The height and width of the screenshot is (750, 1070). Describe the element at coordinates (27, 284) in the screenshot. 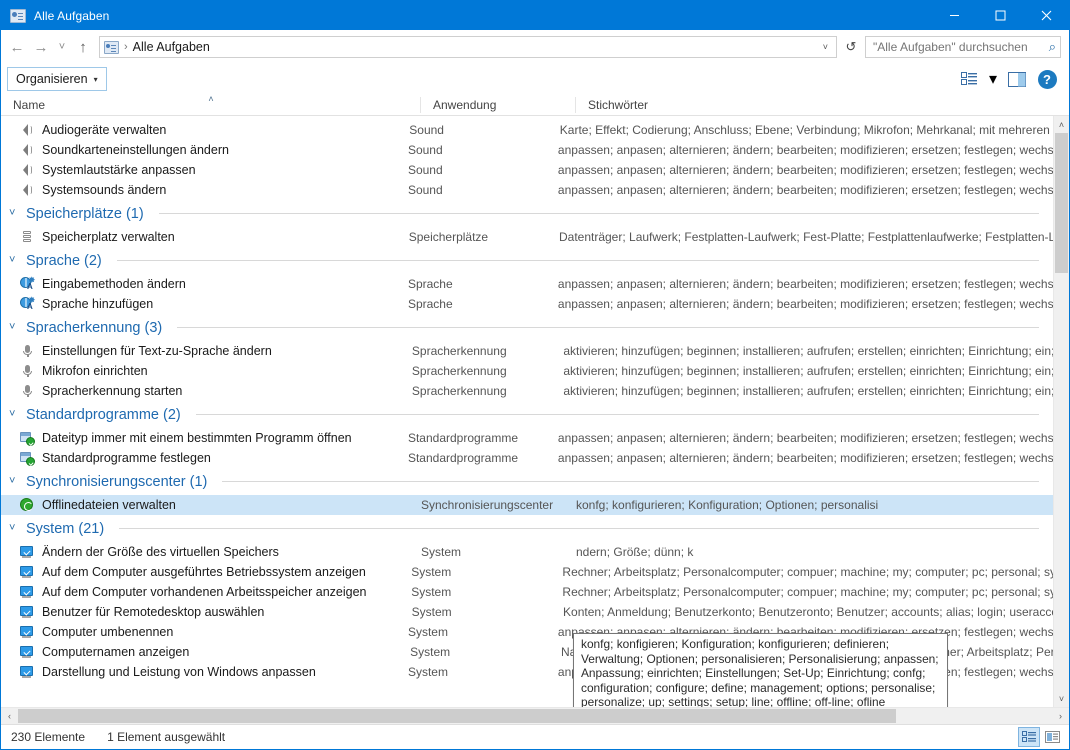

I see `language-globe-icon: ✸ A` at that location.